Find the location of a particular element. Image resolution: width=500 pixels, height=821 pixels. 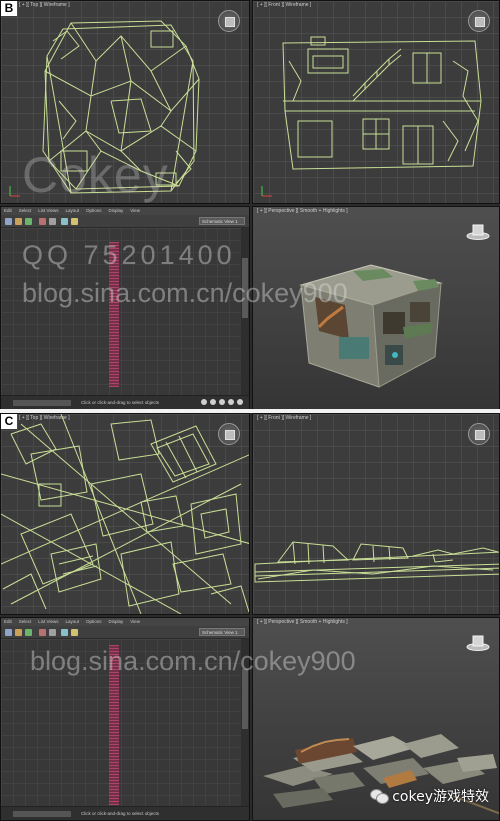

exploded-top-wireframe is located at coordinates (125, 514).